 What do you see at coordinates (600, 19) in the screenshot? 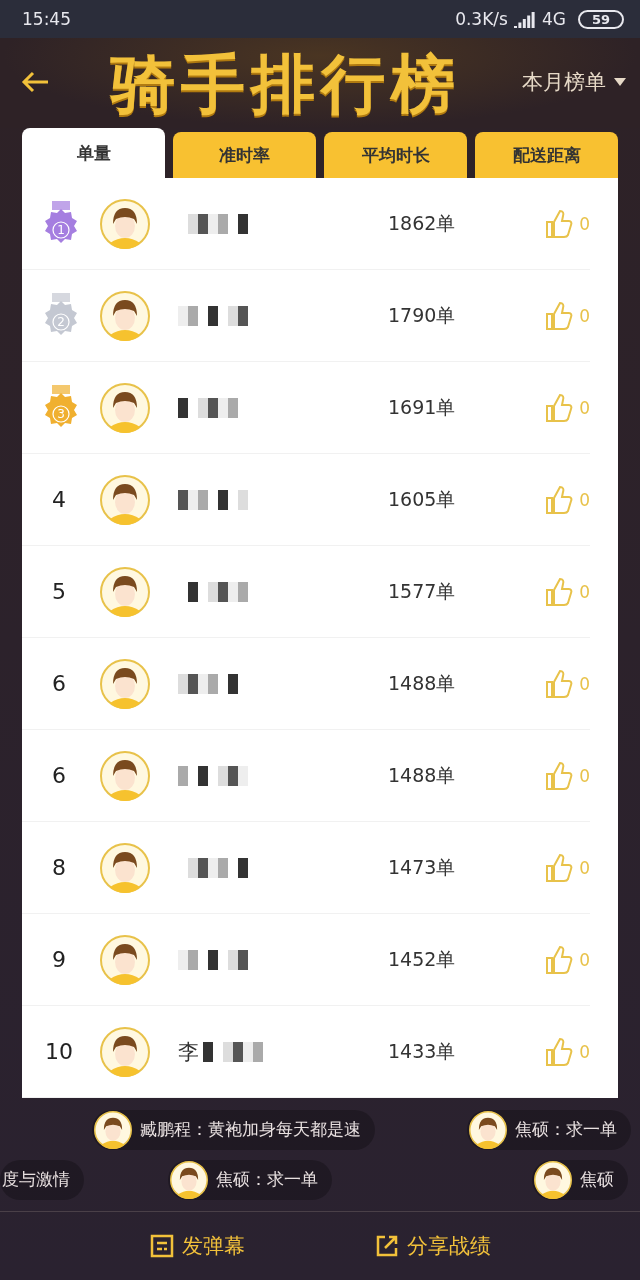
I see `battery-icon: 59` at bounding box center [600, 19].